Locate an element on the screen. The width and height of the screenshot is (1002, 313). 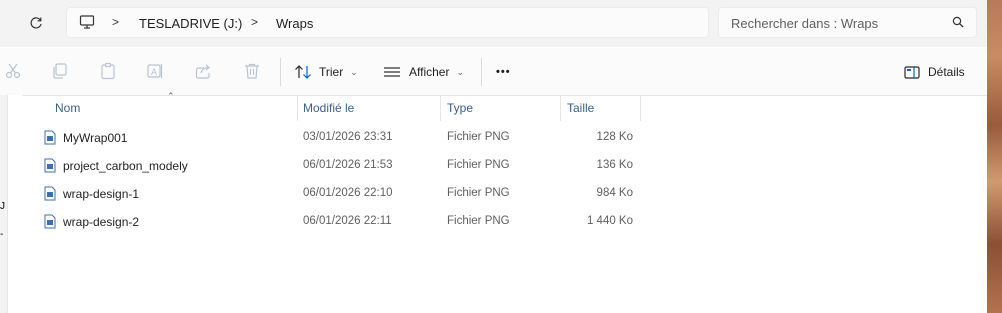
details-pane-button: Détails is located at coordinates (934, 72).